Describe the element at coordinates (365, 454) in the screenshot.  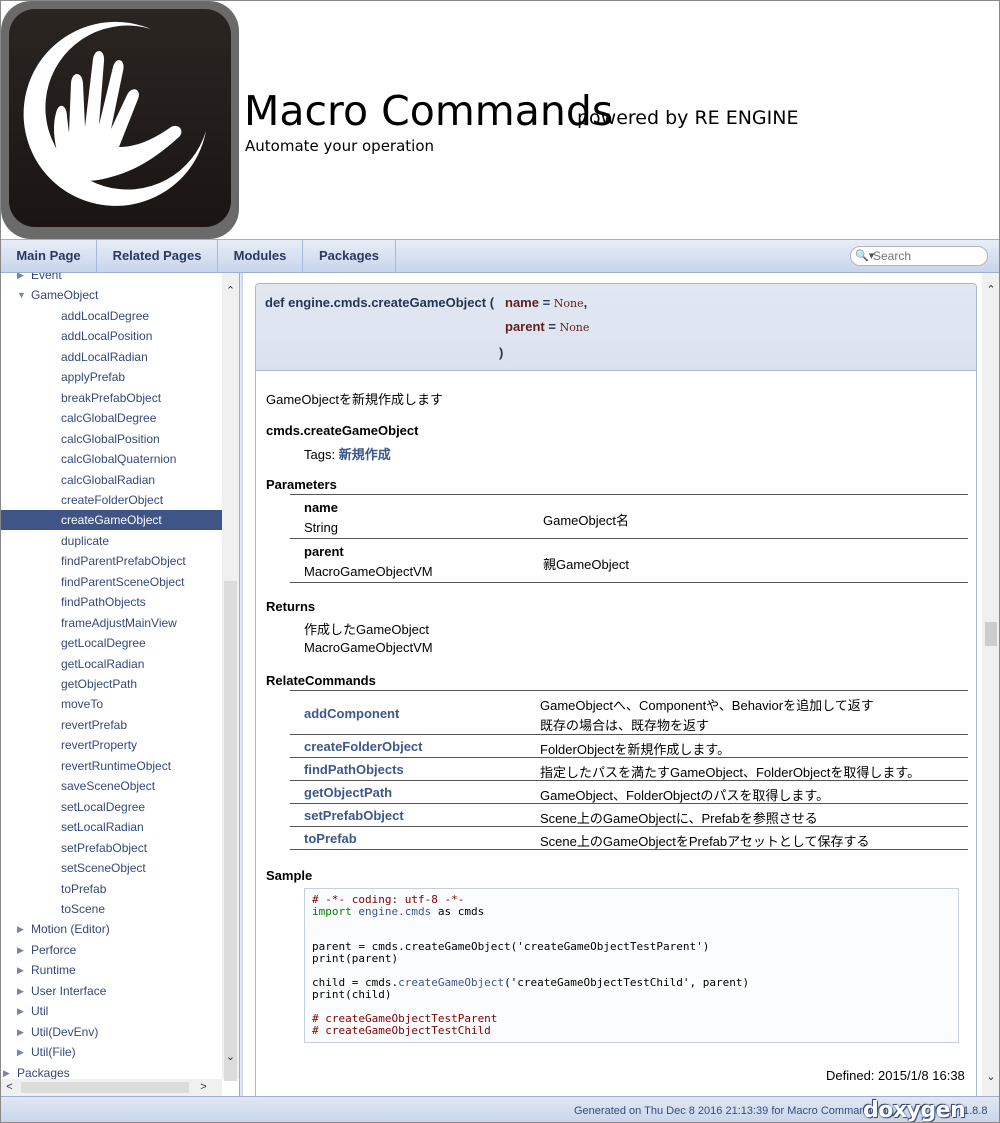
I see `tag-link: 新規作成` at that location.